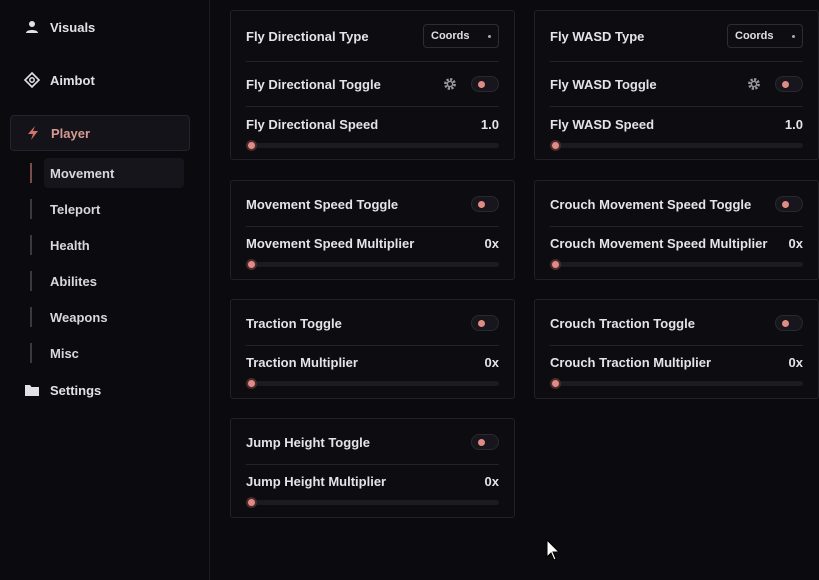 The image size is (819, 580). I want to click on crouch-movement-speed-multiplier-label: Crouch Movement Speed Multiplier, so click(659, 243).